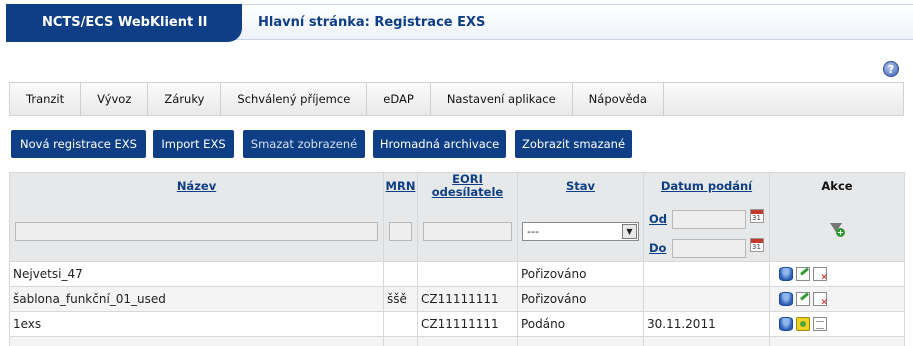 The image size is (913, 346). What do you see at coordinates (400, 298) in the screenshot?
I see `cell-mrn: ššě` at bounding box center [400, 298].